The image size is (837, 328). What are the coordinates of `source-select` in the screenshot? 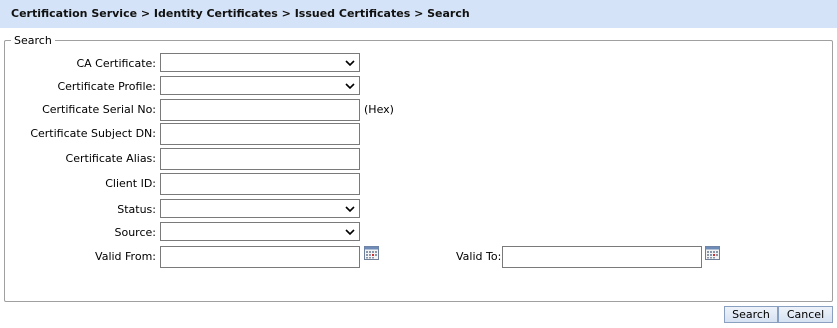 It's located at (260, 231).